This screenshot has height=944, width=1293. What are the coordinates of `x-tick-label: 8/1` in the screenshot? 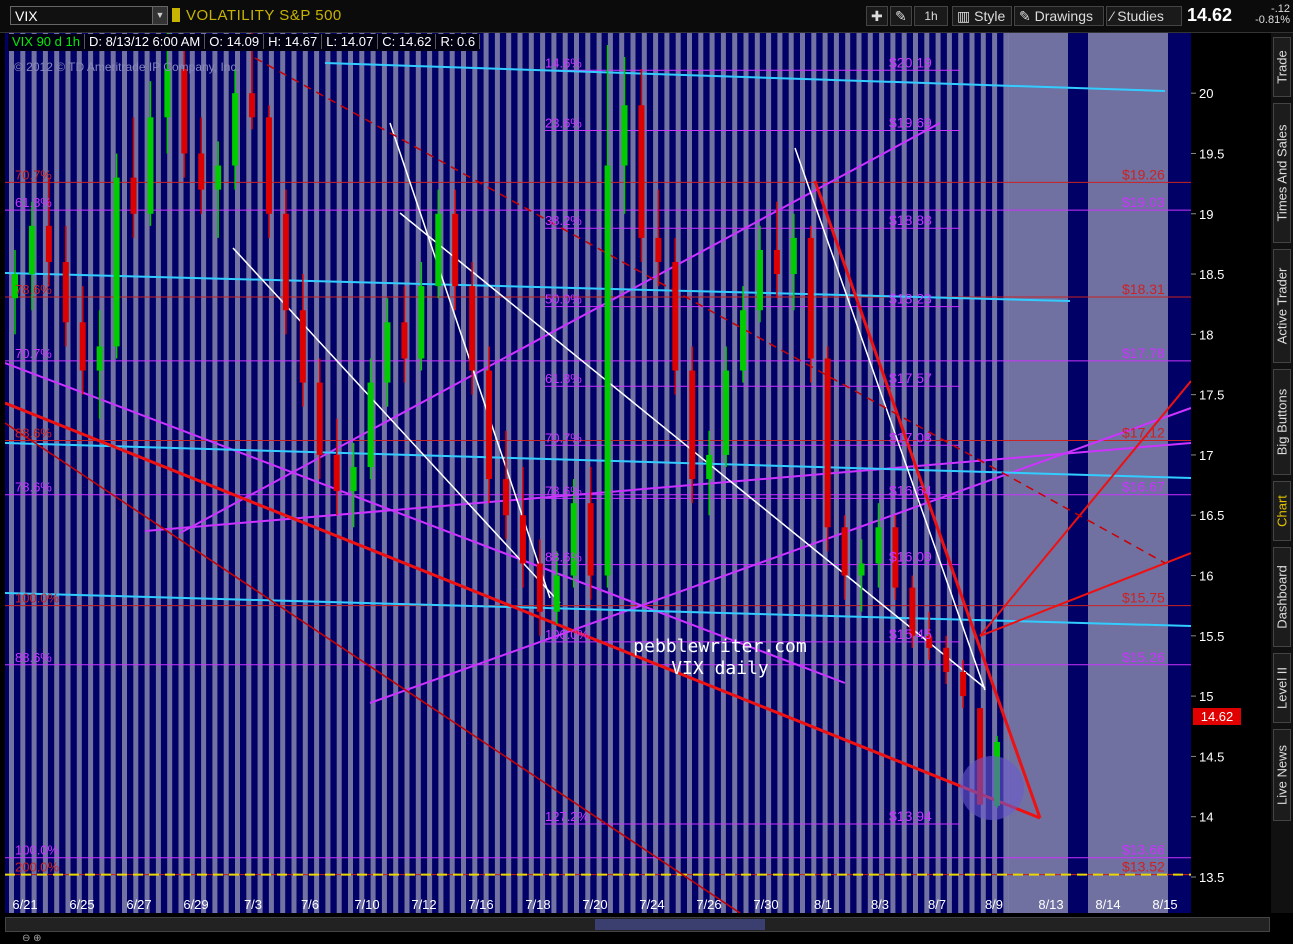 It's located at (823, 904).